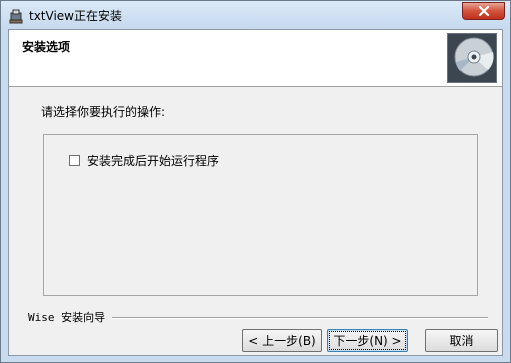 This screenshot has width=511, height=363. I want to click on window-title: txtView正在安装, so click(75, 16).